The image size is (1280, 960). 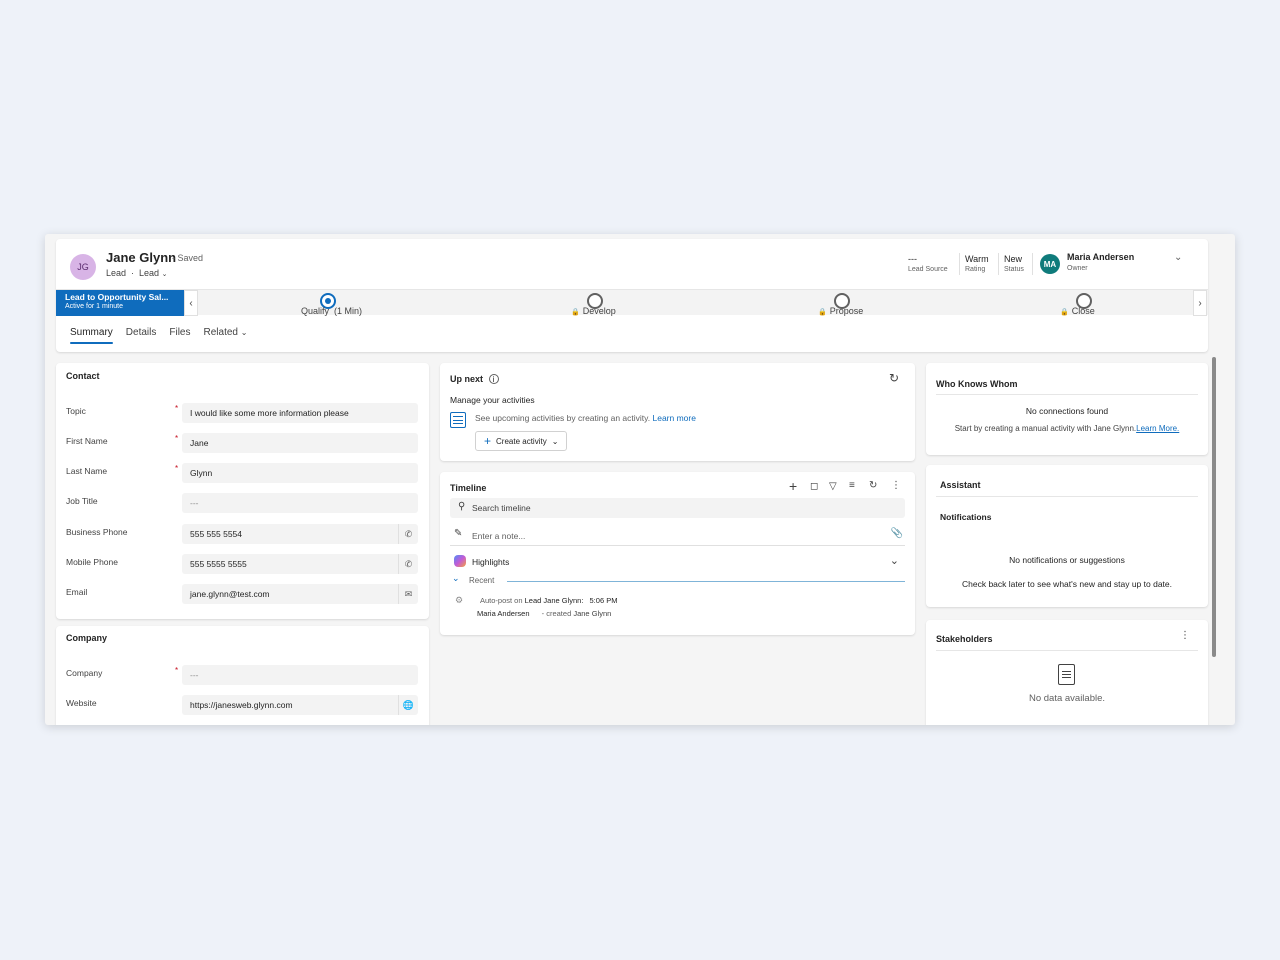 I want to click on field-website: Website https://janesweb.glynn.com 🌐, so click(x=242, y=705).